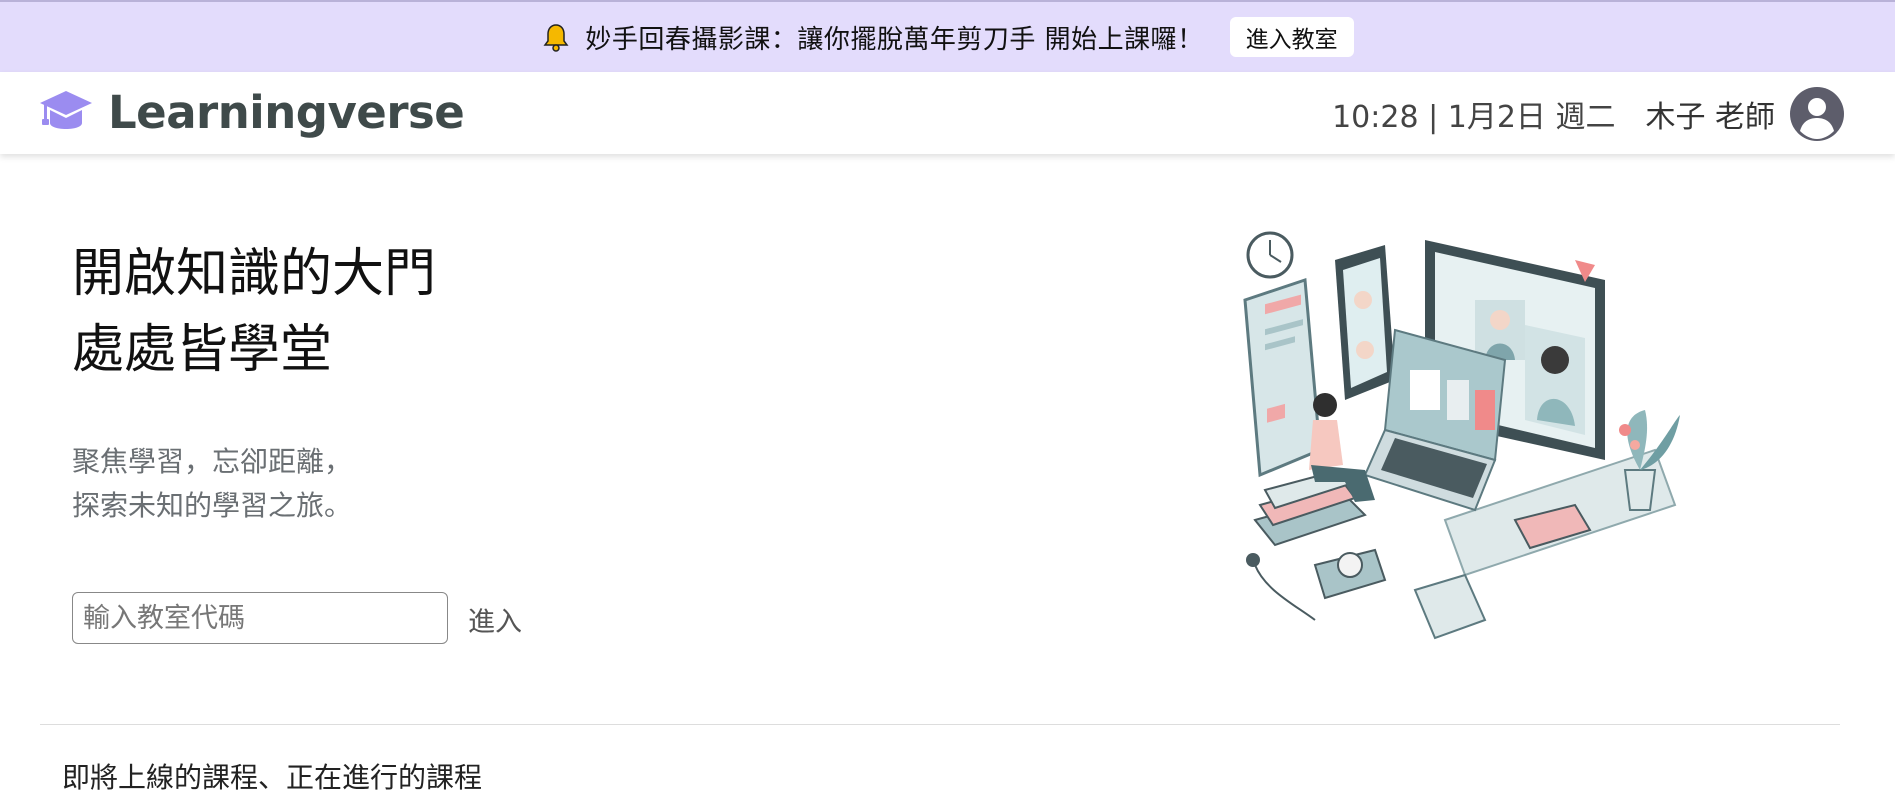  Describe the element at coordinates (1291, 37) in the screenshot. I see `enter-classroom-button: 進入教室` at that location.